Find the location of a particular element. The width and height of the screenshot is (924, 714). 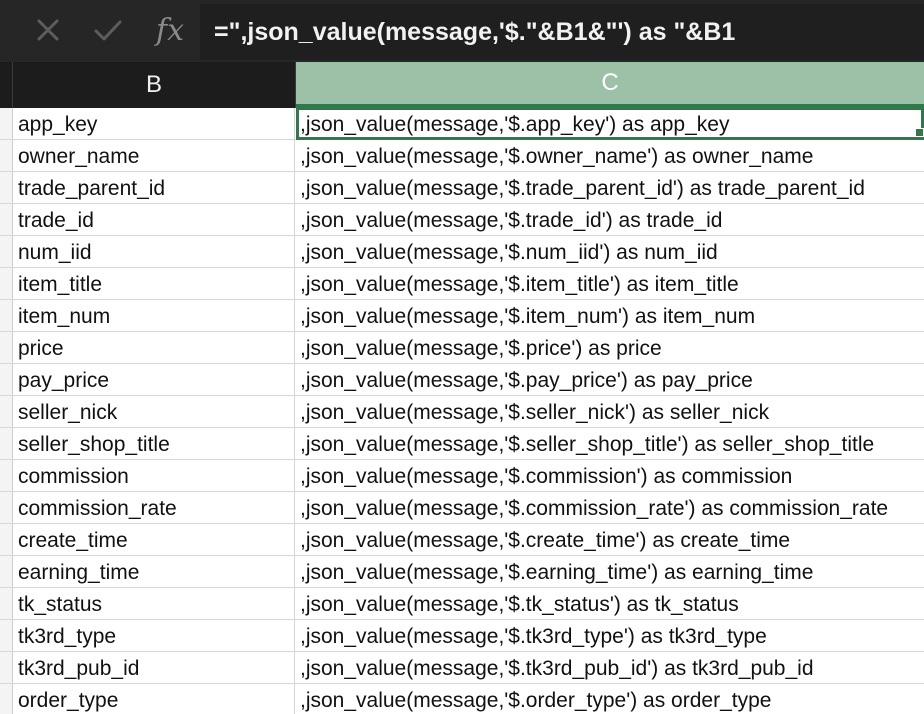

x-icon is located at coordinates (48, 30).